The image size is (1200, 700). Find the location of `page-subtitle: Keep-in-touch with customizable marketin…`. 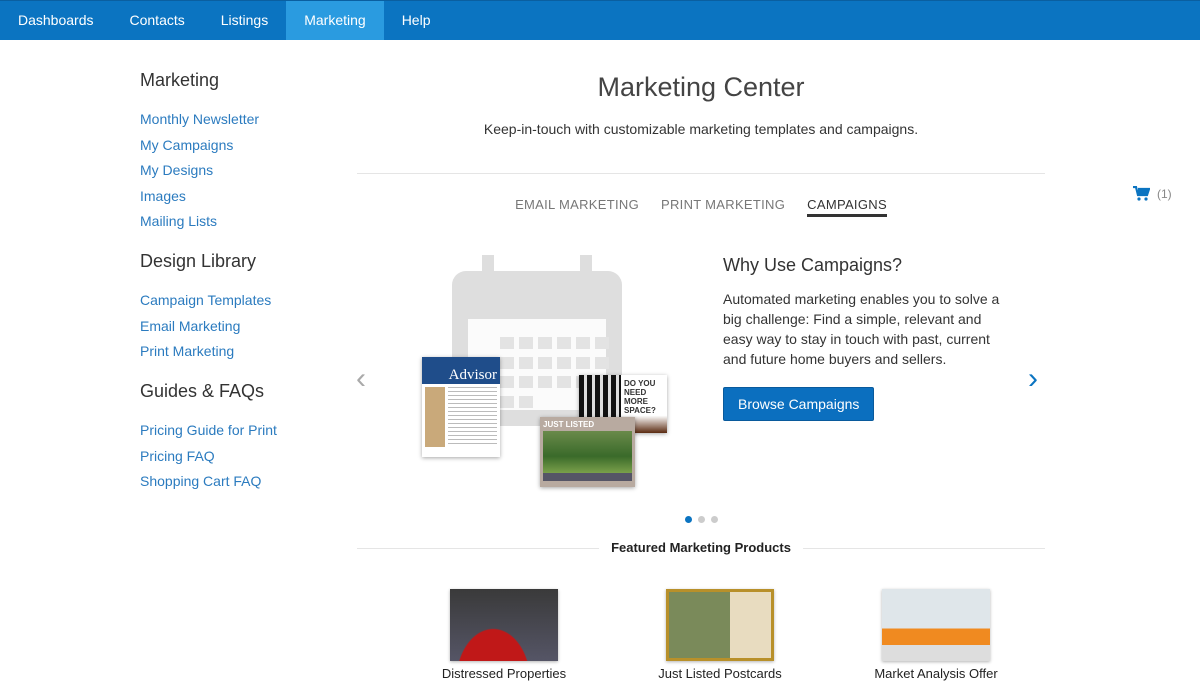

page-subtitle: Keep-in-touch with customizable marketin… is located at coordinates (701, 129).